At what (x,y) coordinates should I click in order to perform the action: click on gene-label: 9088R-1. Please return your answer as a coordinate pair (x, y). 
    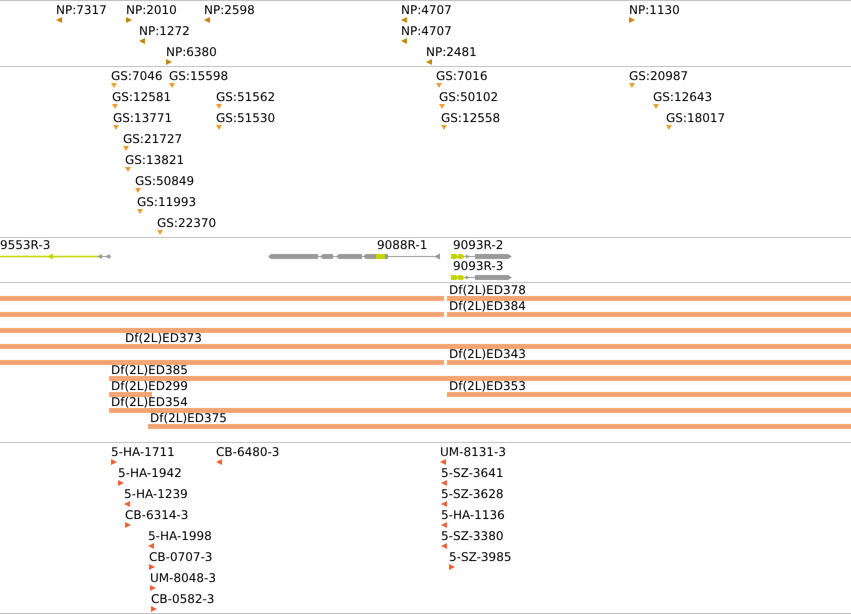
    Looking at the image, I should click on (402, 245).